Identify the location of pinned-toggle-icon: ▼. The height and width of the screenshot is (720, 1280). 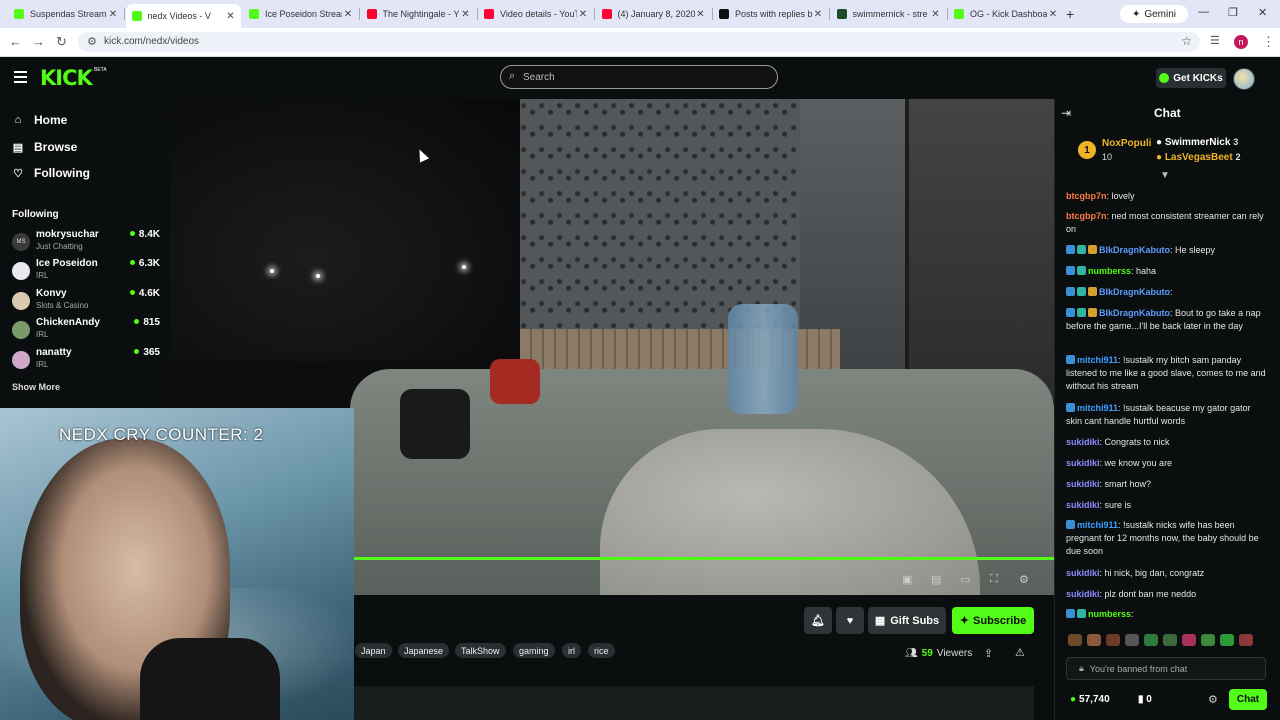
(1165, 175).